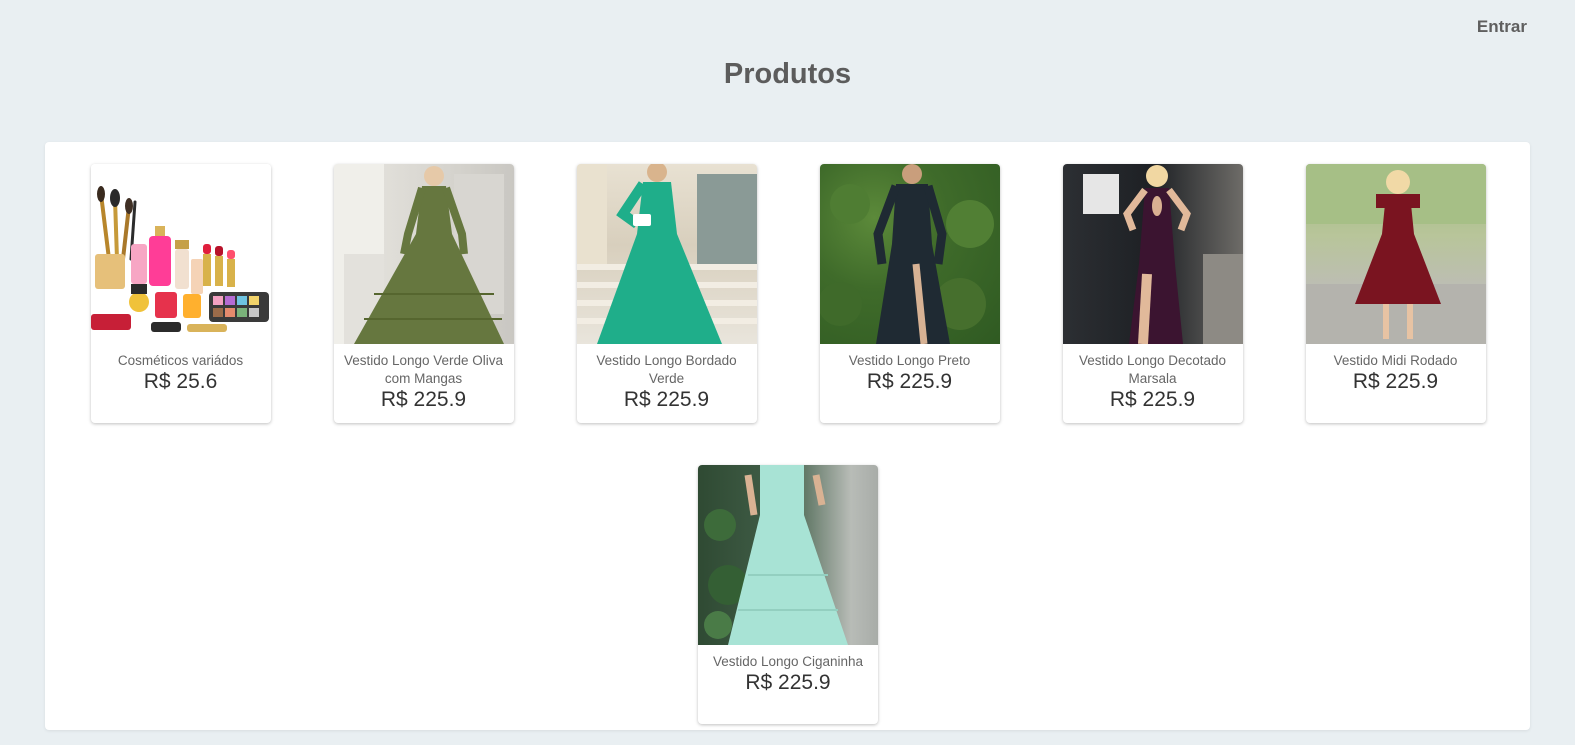 This screenshot has width=1575, height=745. What do you see at coordinates (180, 381) in the screenshot?
I see `product-price: R$ 25.6` at bounding box center [180, 381].